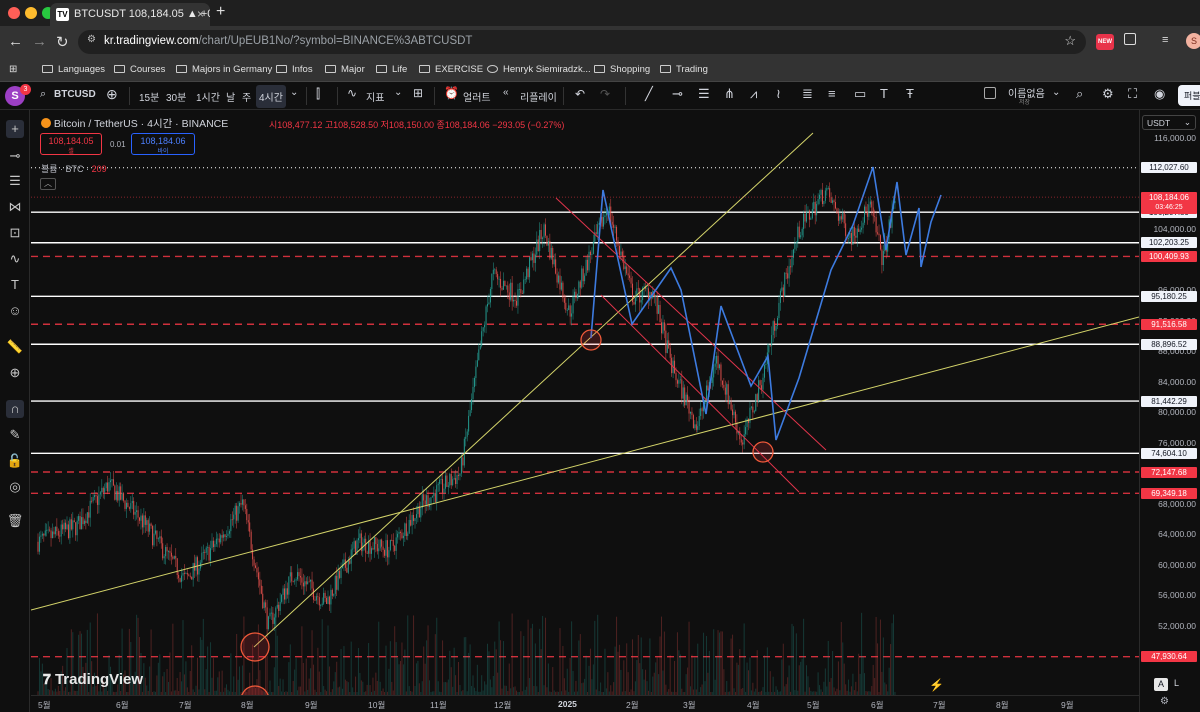 This screenshot has height=712, width=1200. Describe the element at coordinates (15, 435) in the screenshot. I see `lock-drawing-pencil-icon: ✎` at that location.